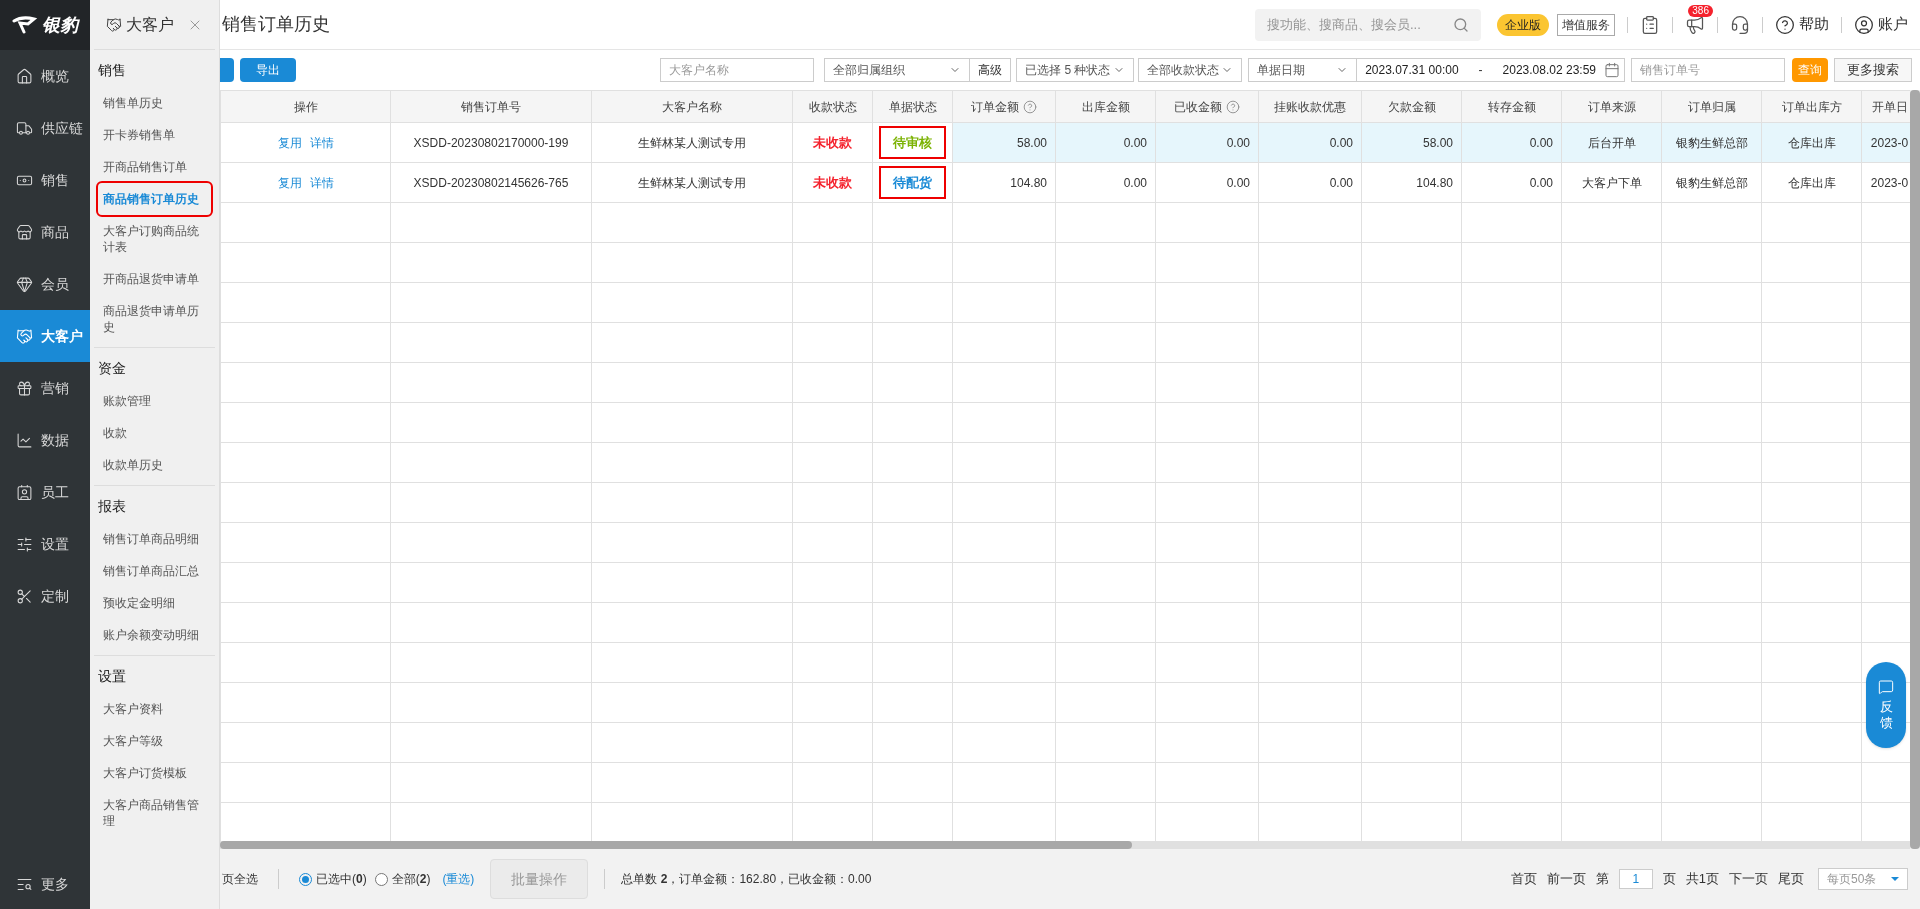 The image size is (1920, 909). What do you see at coordinates (1873, 70) in the screenshot?
I see `more-search-button: 更多搜索` at bounding box center [1873, 70].